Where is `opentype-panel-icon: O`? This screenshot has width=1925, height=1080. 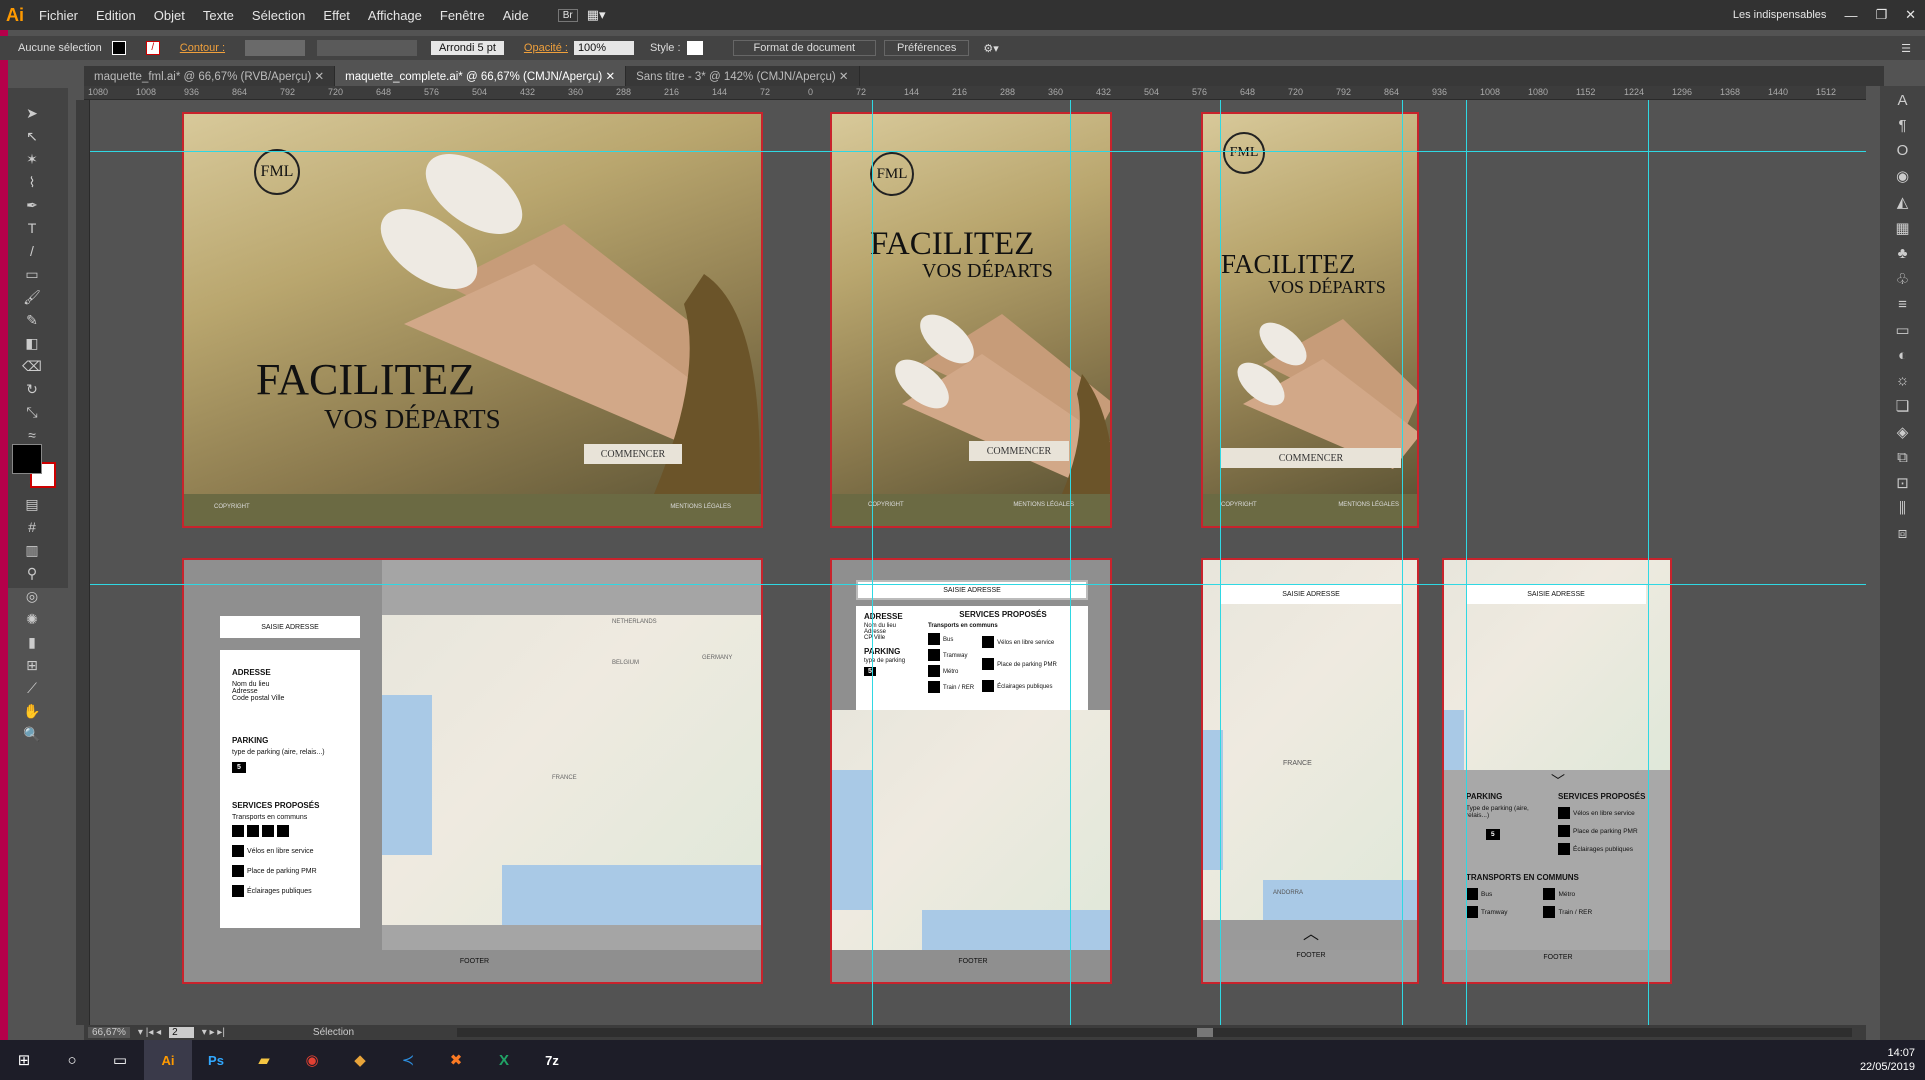
opentype-panel-icon: O is located at coordinates (1903, 150).